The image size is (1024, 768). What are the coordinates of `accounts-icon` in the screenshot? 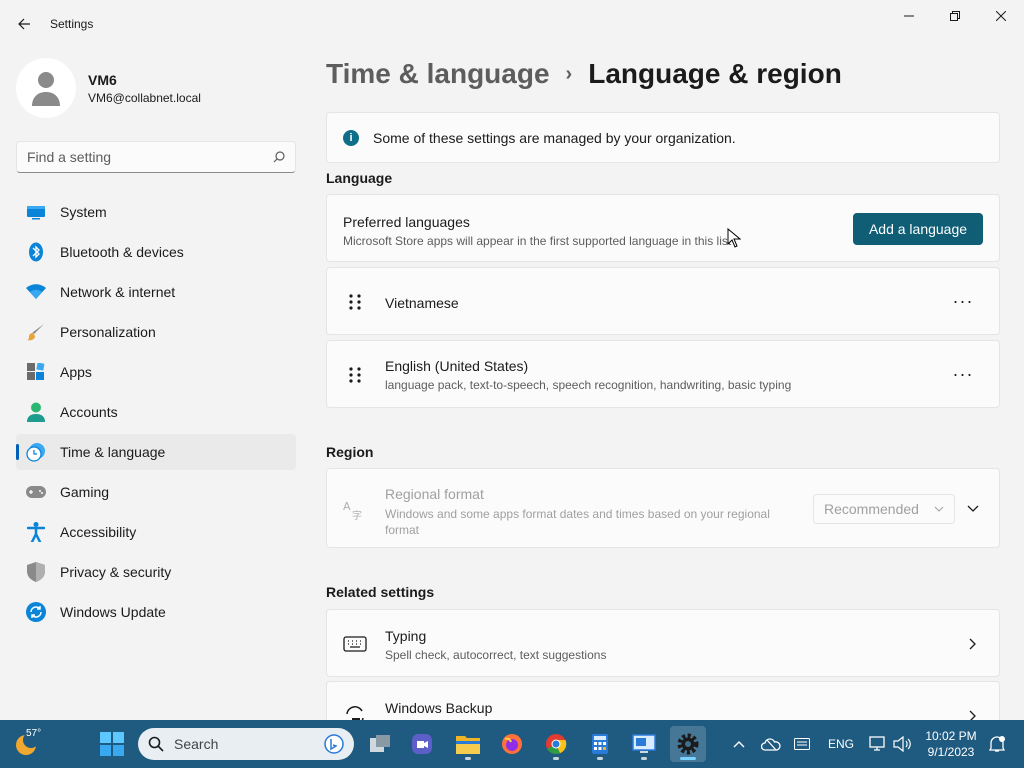 It's located at (36, 412).